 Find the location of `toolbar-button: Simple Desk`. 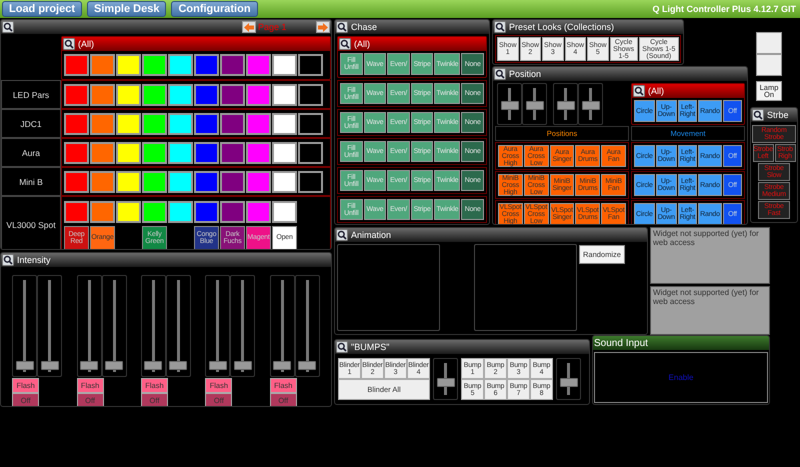

toolbar-button: Simple Desk is located at coordinates (126, 9).